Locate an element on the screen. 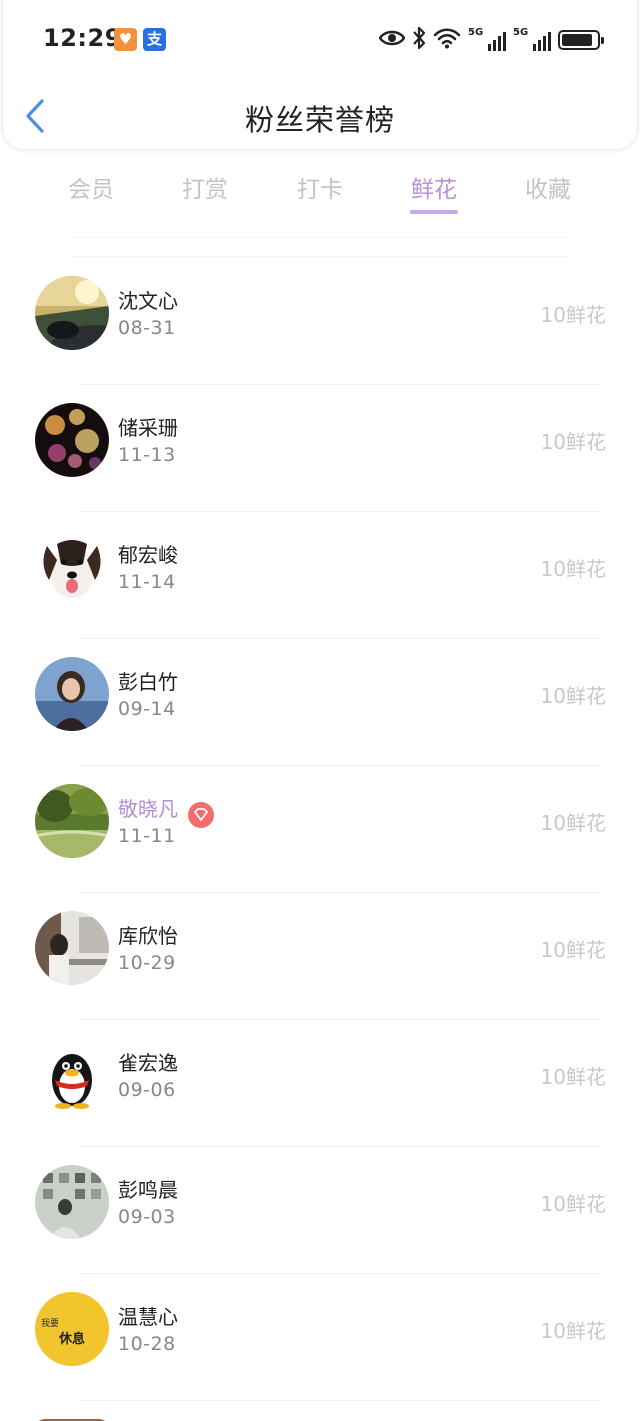 The image size is (640, 1421). fan-name: 雀宏逸 is located at coordinates (148, 1063).